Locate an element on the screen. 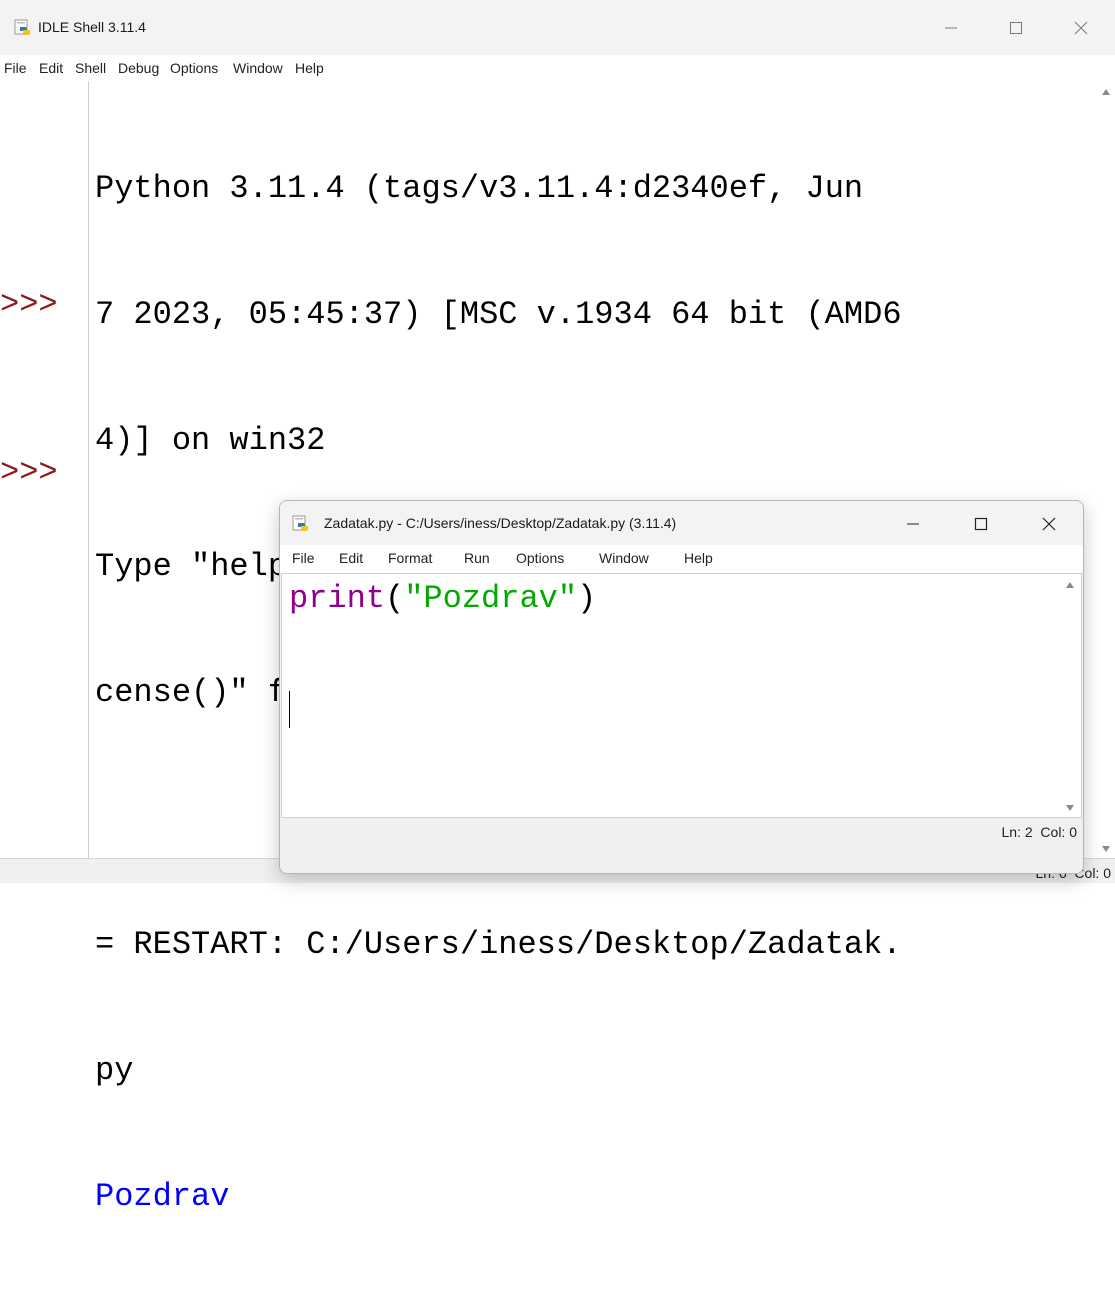 This screenshot has width=1115, height=1302. prompt-gutter: >>> >>> is located at coordinates (44, 469).